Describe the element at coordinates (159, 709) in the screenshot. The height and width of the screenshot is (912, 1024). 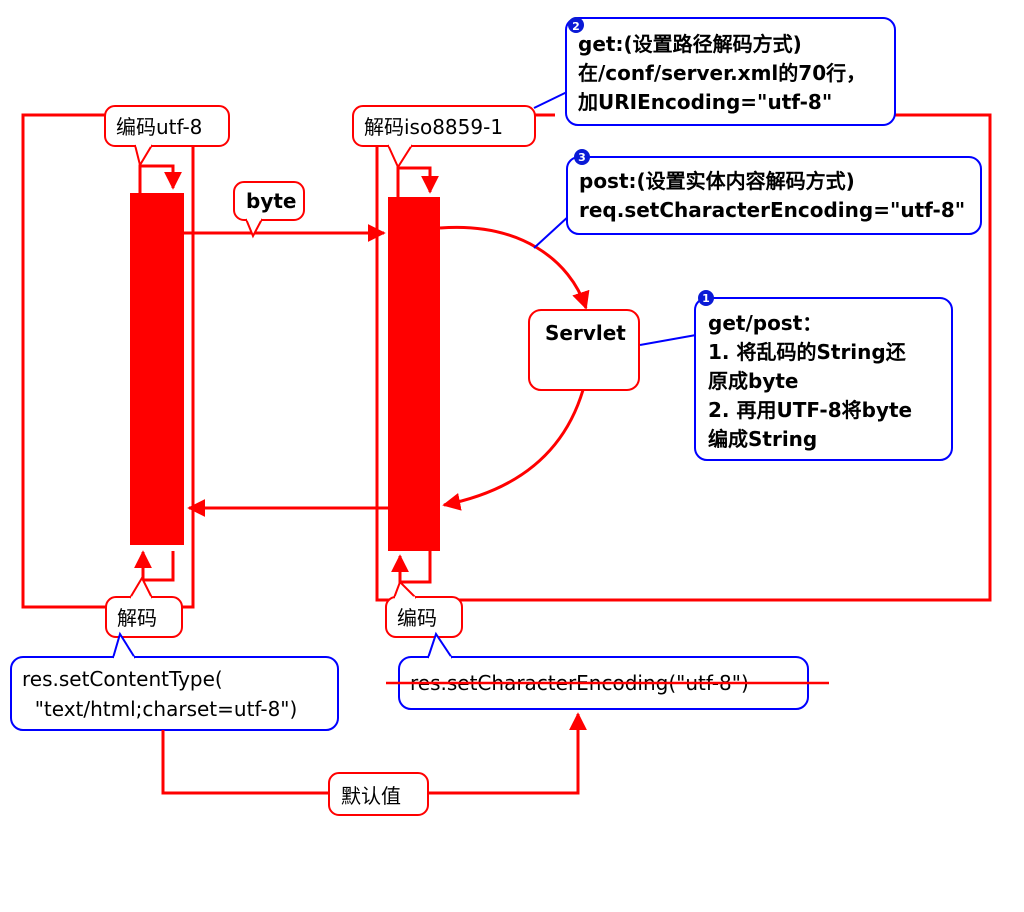
I see `note-res-content-type-line-2: "text/html;charset=utf-8")` at that location.